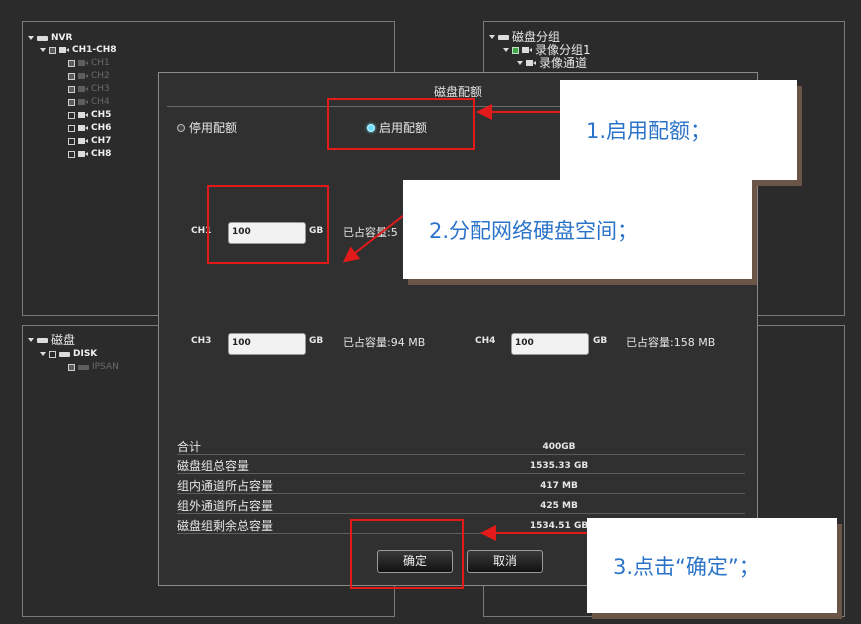 The height and width of the screenshot is (624, 861). I want to click on tree-node-ipsan: IPSAN, so click(93, 367).